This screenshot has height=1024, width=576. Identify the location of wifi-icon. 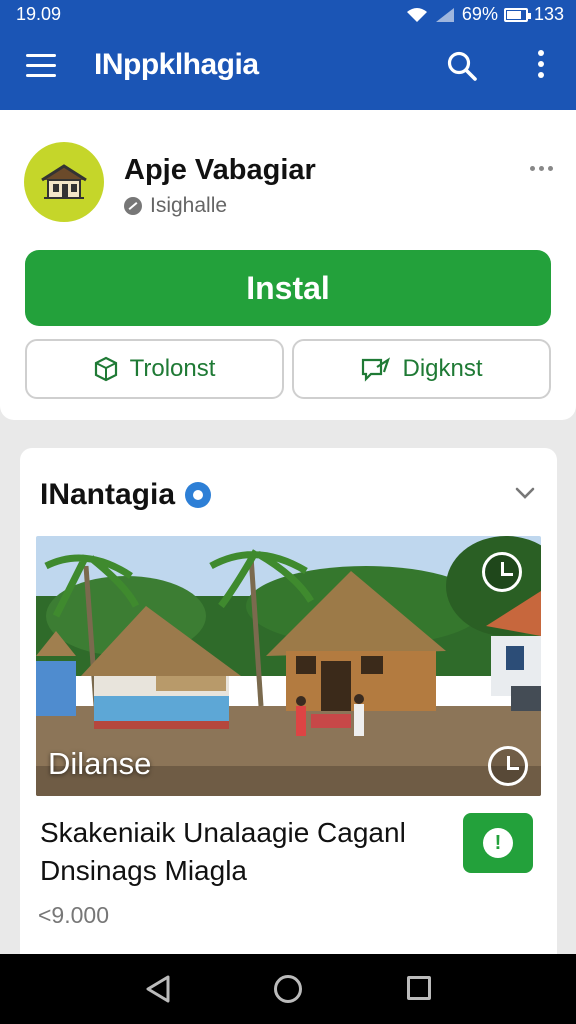
(416, 14).